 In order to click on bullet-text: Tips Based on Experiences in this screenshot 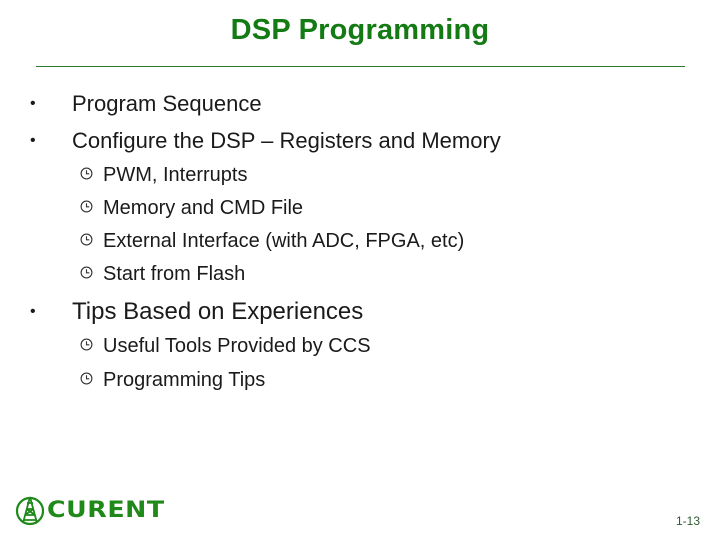, I will do `click(218, 311)`.